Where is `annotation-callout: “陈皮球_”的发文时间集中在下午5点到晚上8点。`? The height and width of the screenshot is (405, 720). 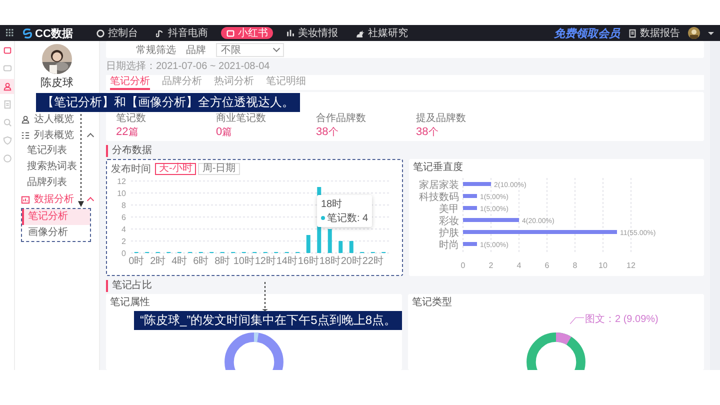
annotation-callout: “陈皮球_”的发文时间集中在下午5点到晚上8点。 is located at coordinates (268, 320).